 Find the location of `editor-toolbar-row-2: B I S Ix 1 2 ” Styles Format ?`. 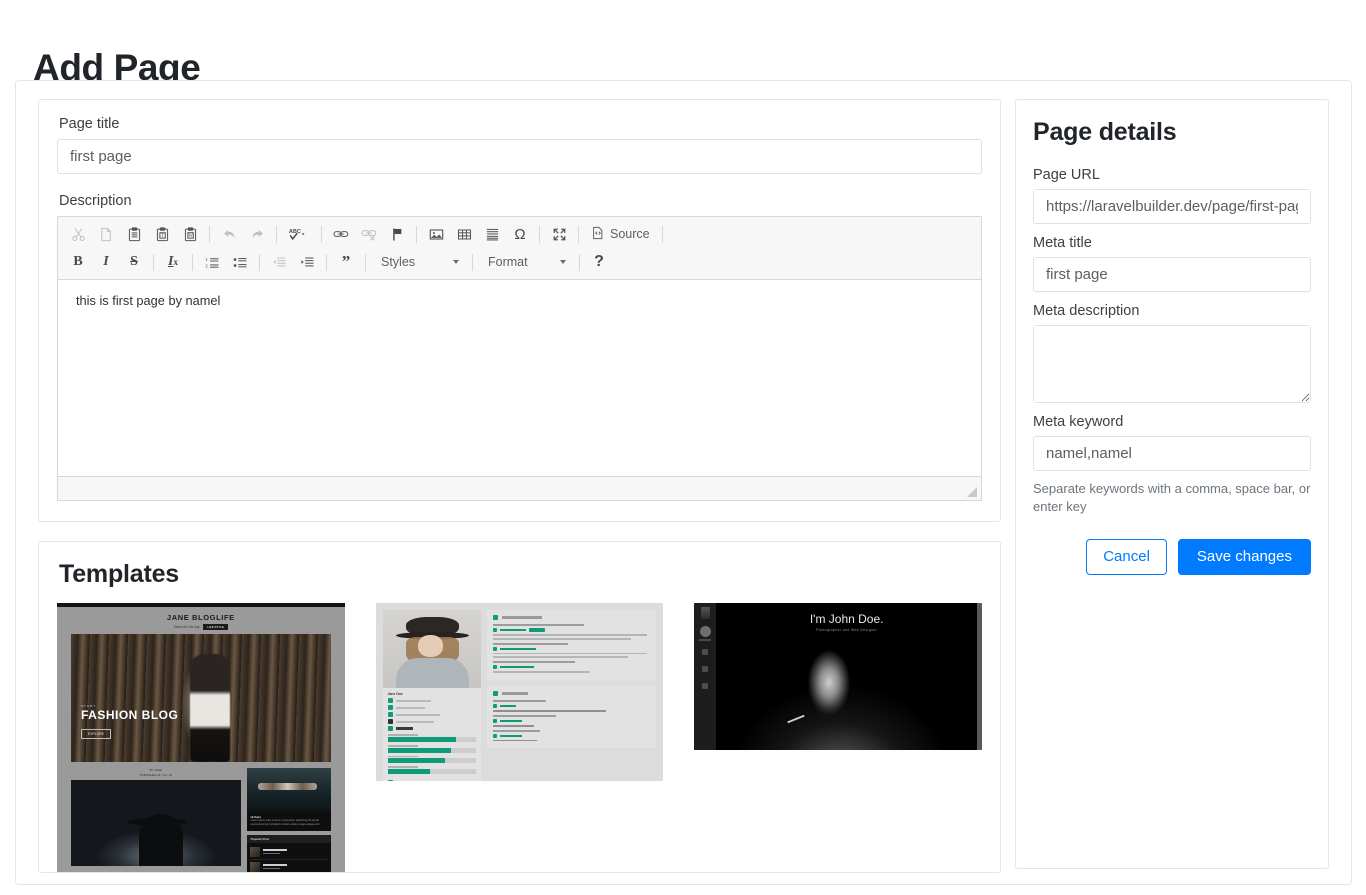

editor-toolbar-row-2: B I S Ix 1 2 ” Styles Format ? is located at coordinates (520, 262).